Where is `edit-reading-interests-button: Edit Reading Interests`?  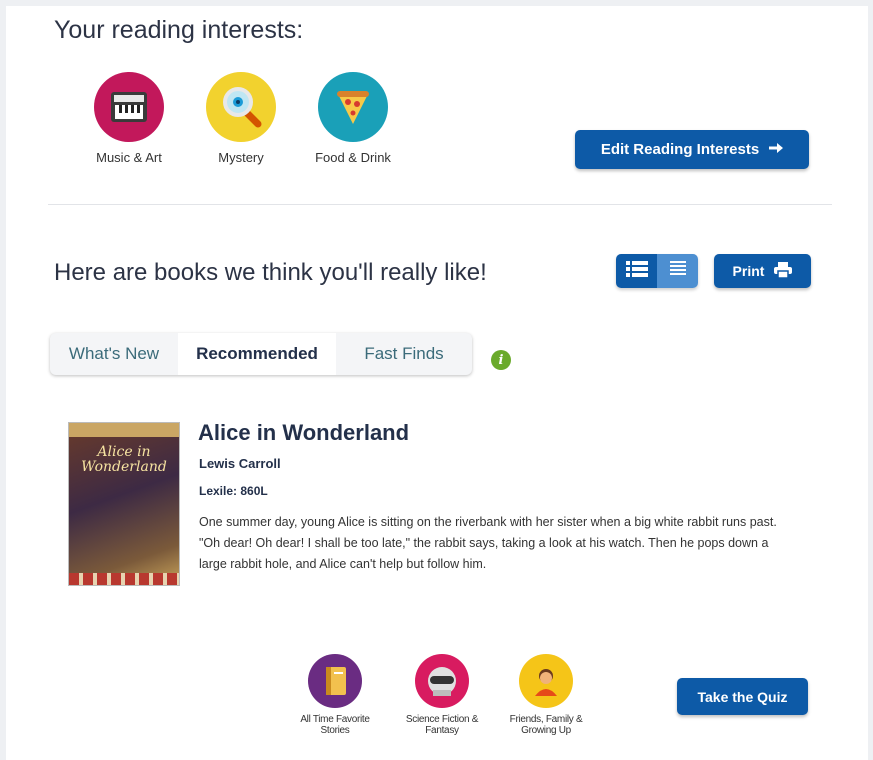
edit-reading-interests-button: Edit Reading Interests is located at coordinates (692, 149).